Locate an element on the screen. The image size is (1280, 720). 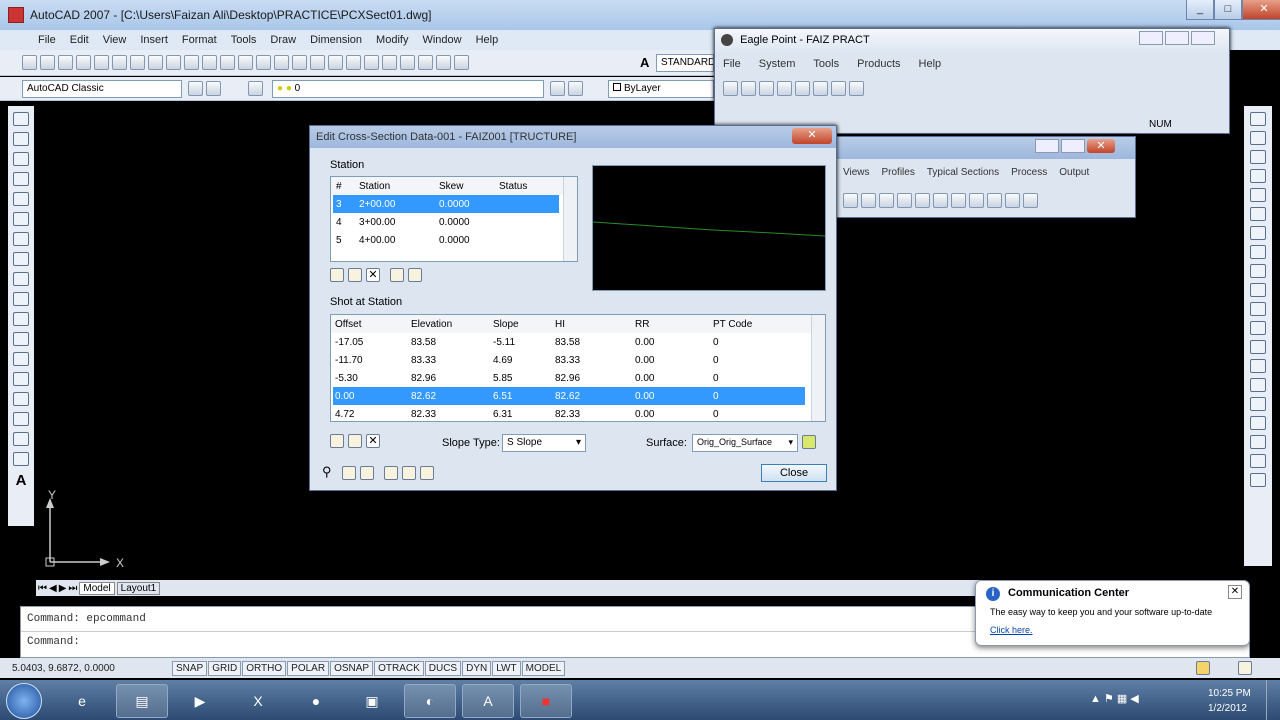
undo-icon is located at coordinates (245, 62).